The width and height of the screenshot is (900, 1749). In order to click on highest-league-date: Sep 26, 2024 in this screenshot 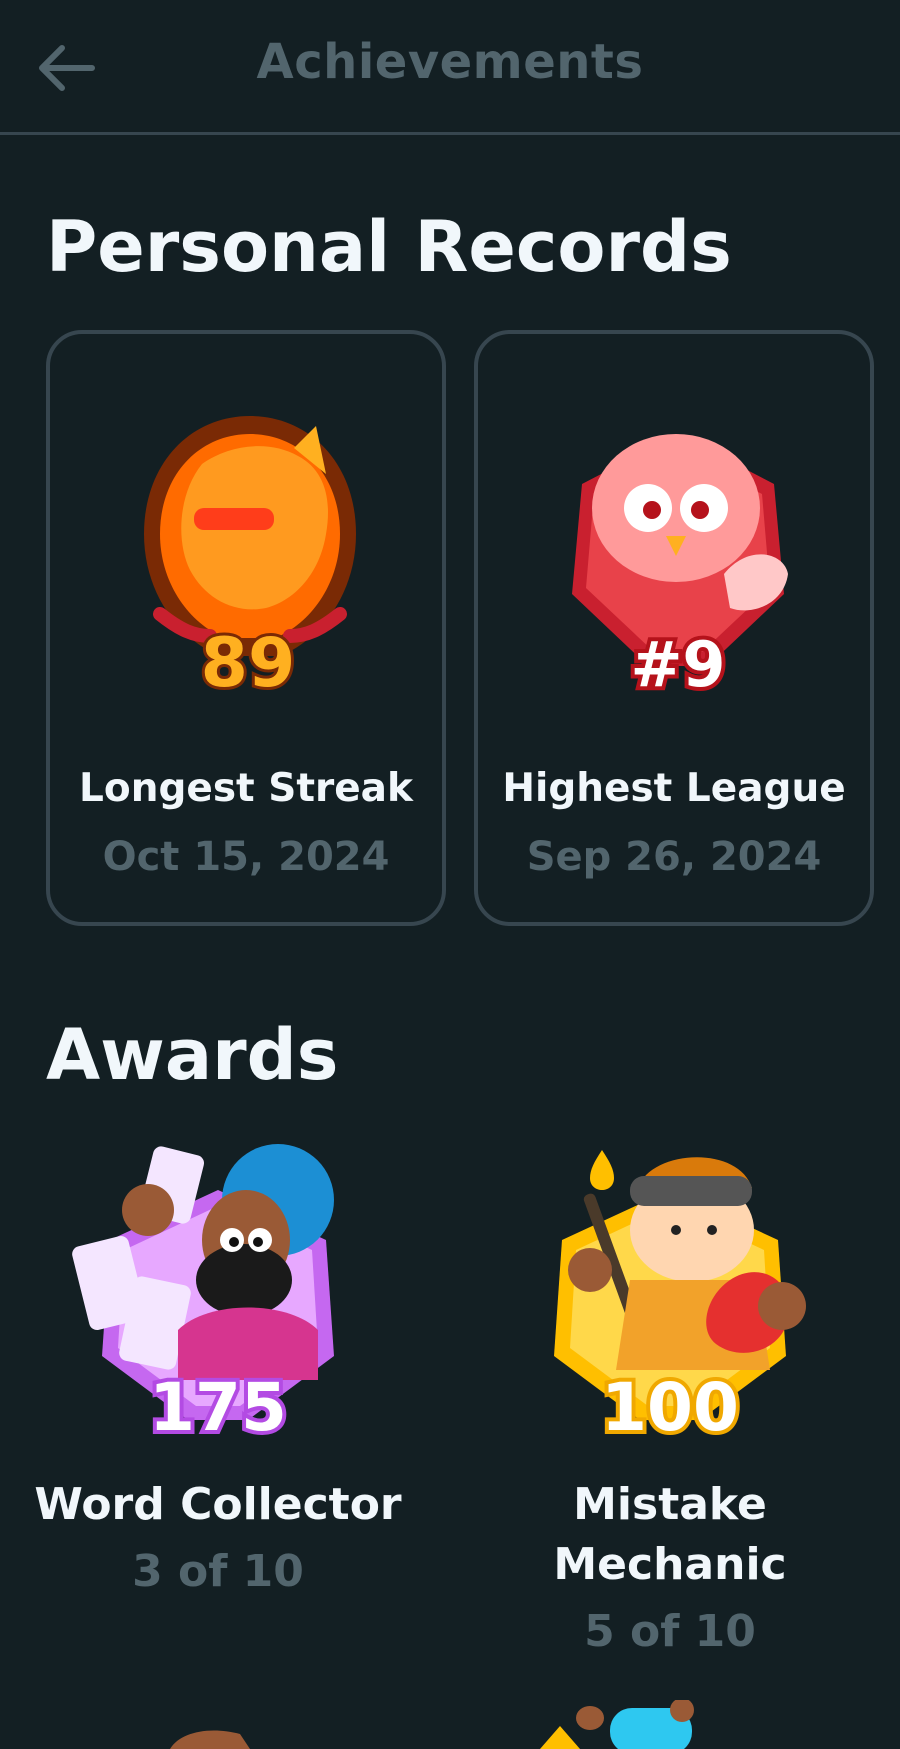, I will do `click(674, 857)`.